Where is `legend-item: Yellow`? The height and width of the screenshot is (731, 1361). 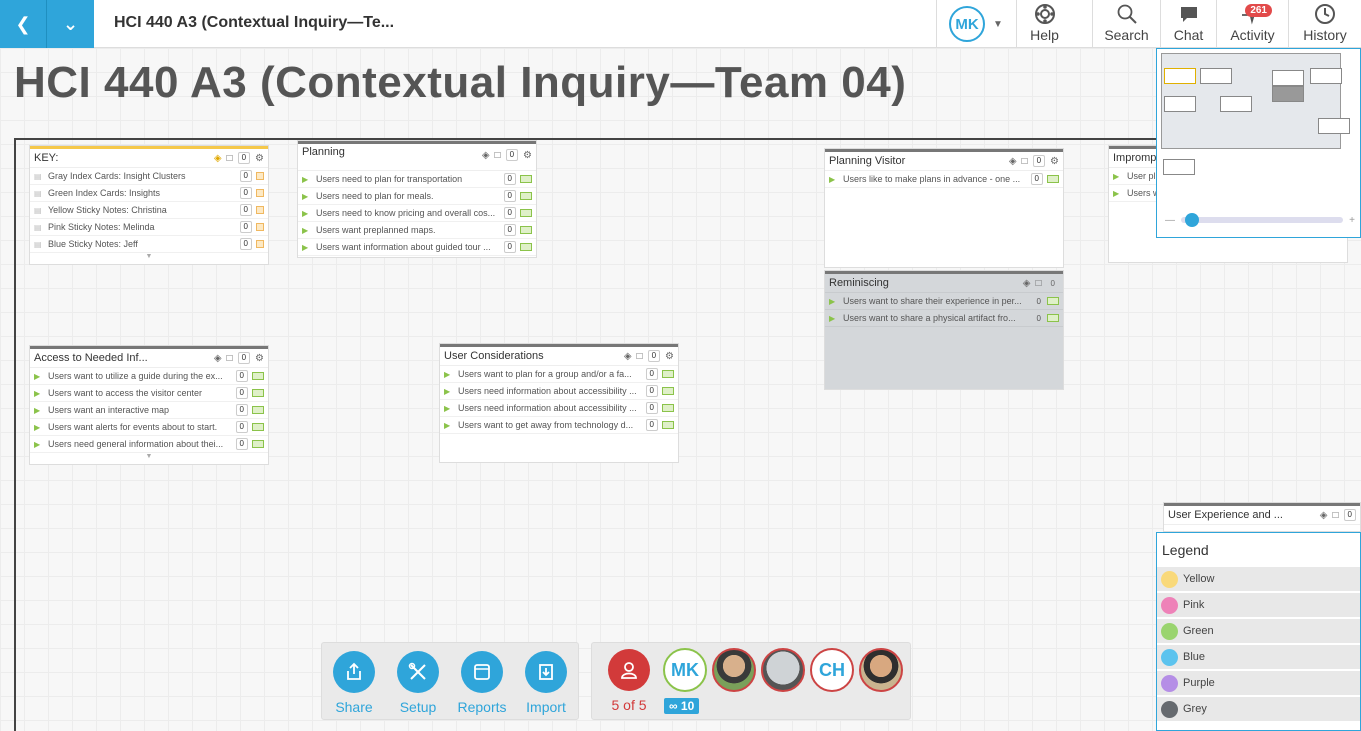 legend-item: Yellow is located at coordinates (1258, 579).